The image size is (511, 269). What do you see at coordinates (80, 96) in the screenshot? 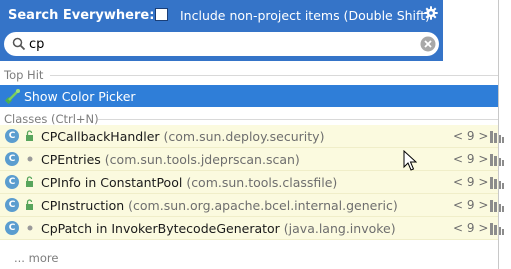
I see `top-hit-label: Show Color Picker` at bounding box center [80, 96].